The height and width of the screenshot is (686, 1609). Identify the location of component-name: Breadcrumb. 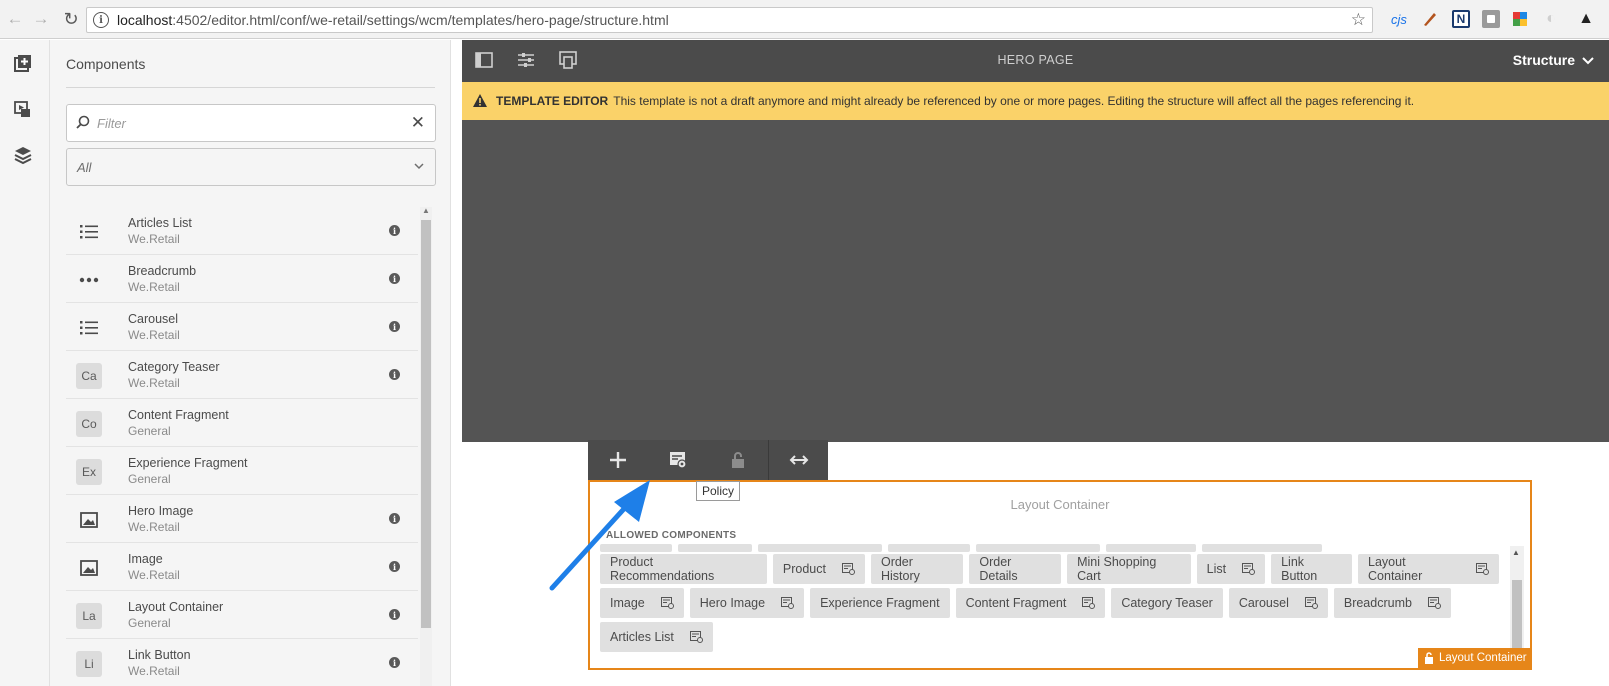
(162, 271).